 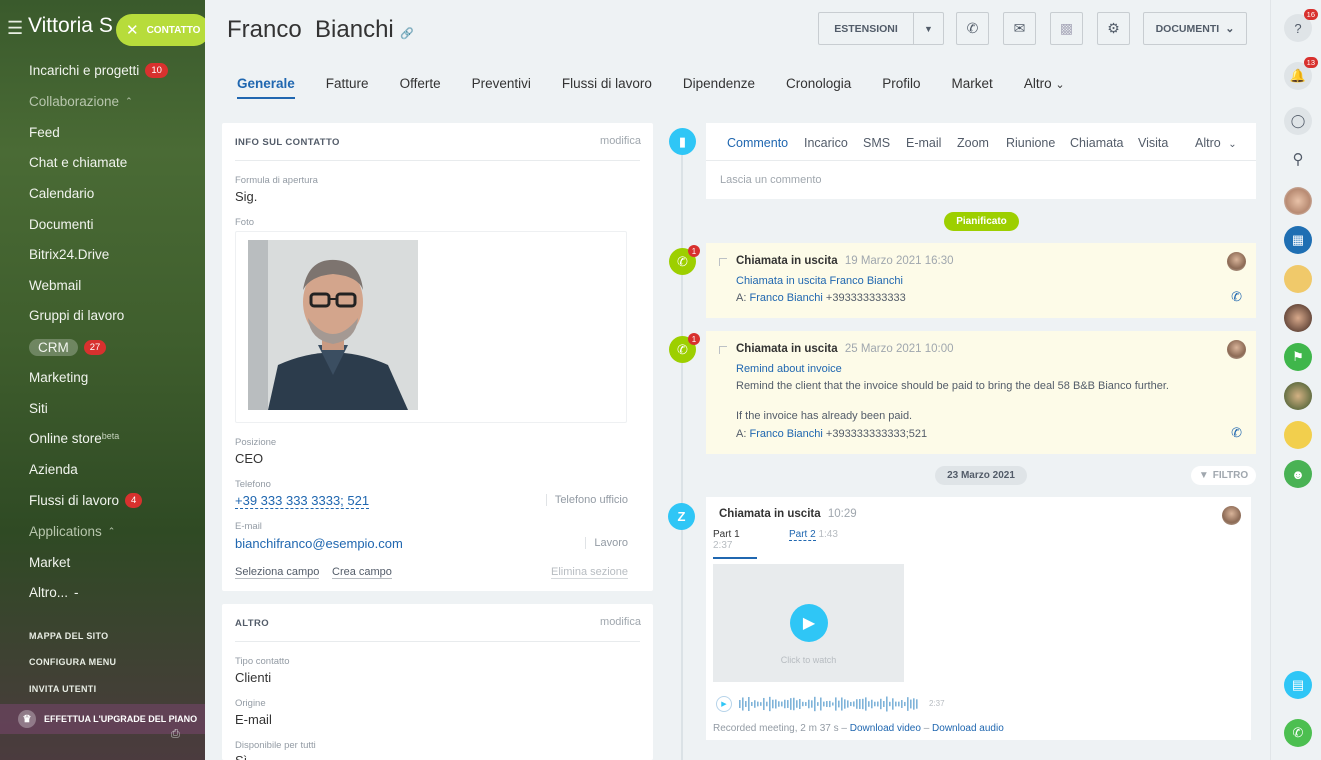 What do you see at coordinates (58, 377) in the screenshot?
I see `sidebar-item-marketing: Marketing` at bounding box center [58, 377].